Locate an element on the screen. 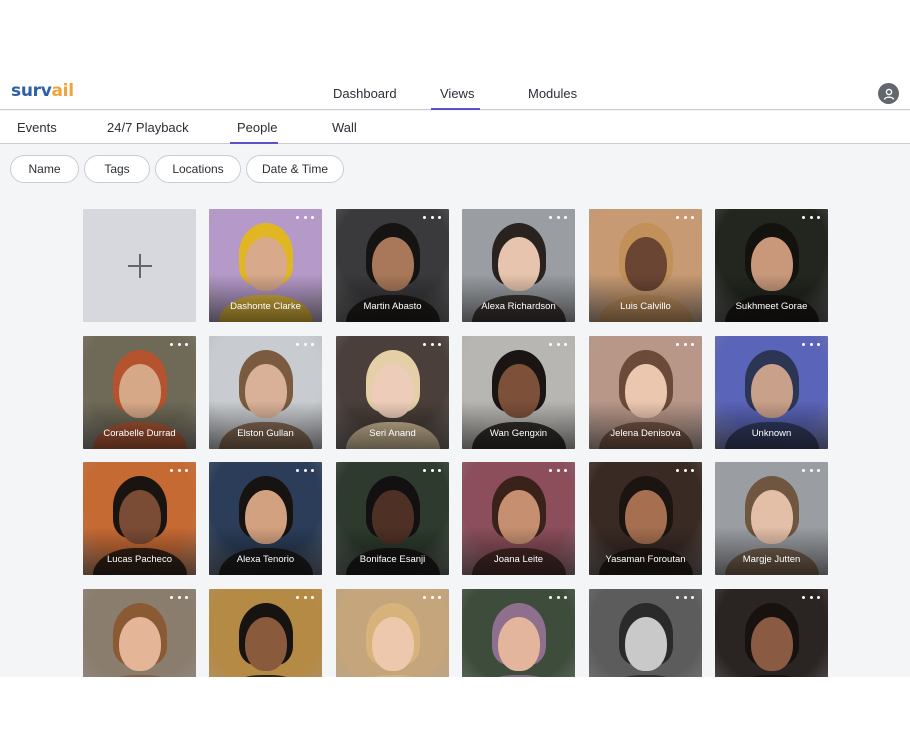 This screenshot has height=752, width=910. logo-text-part-2: ail is located at coordinates (63, 91).